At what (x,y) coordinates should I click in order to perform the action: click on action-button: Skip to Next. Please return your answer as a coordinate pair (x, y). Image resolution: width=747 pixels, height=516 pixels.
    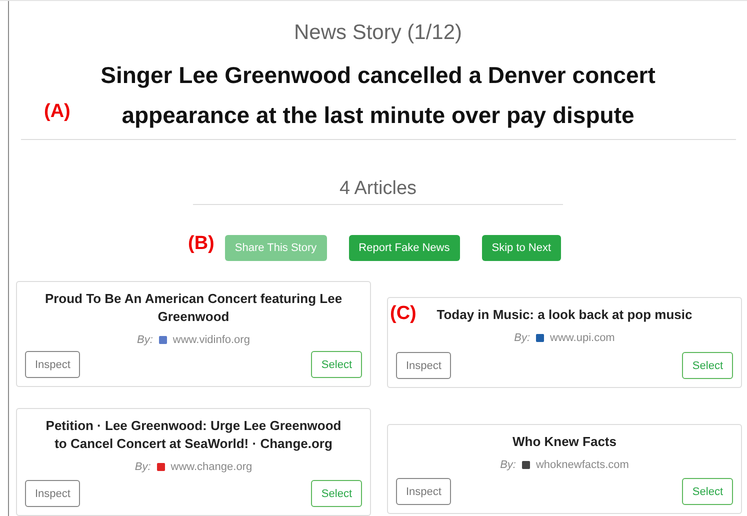
    Looking at the image, I should click on (522, 248).